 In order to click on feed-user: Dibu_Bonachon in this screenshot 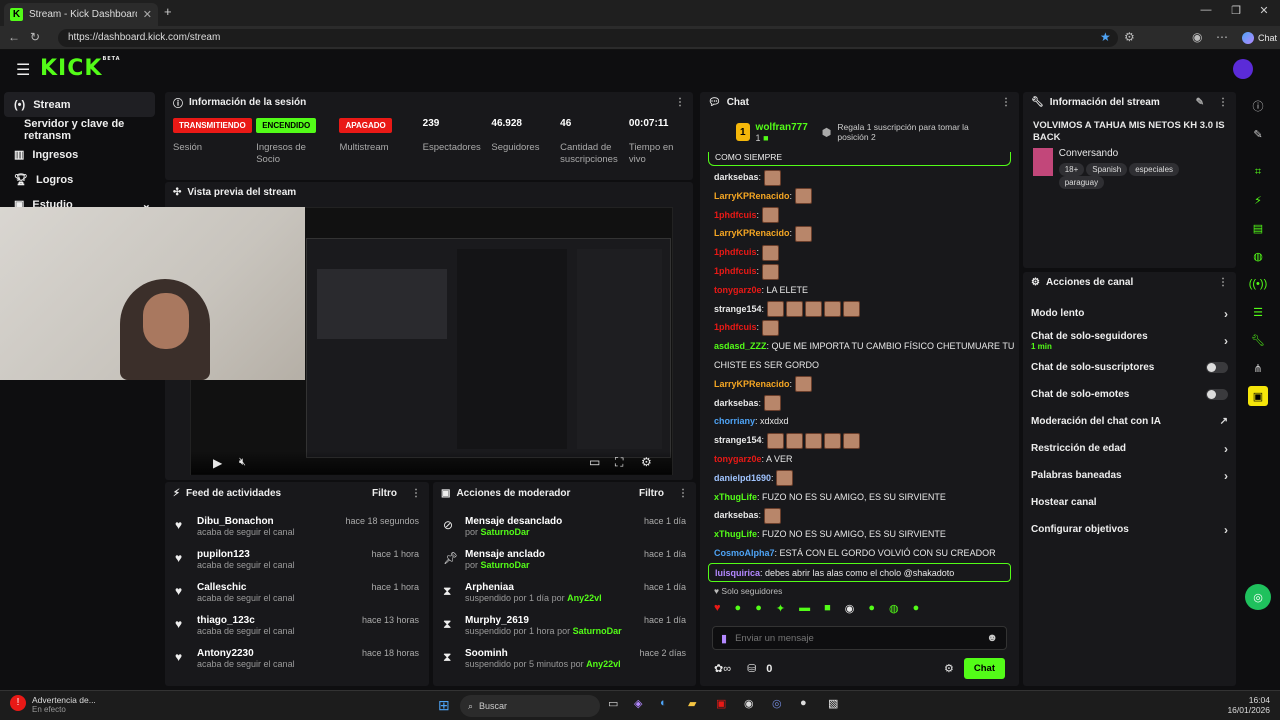, I will do `click(246, 521)`.